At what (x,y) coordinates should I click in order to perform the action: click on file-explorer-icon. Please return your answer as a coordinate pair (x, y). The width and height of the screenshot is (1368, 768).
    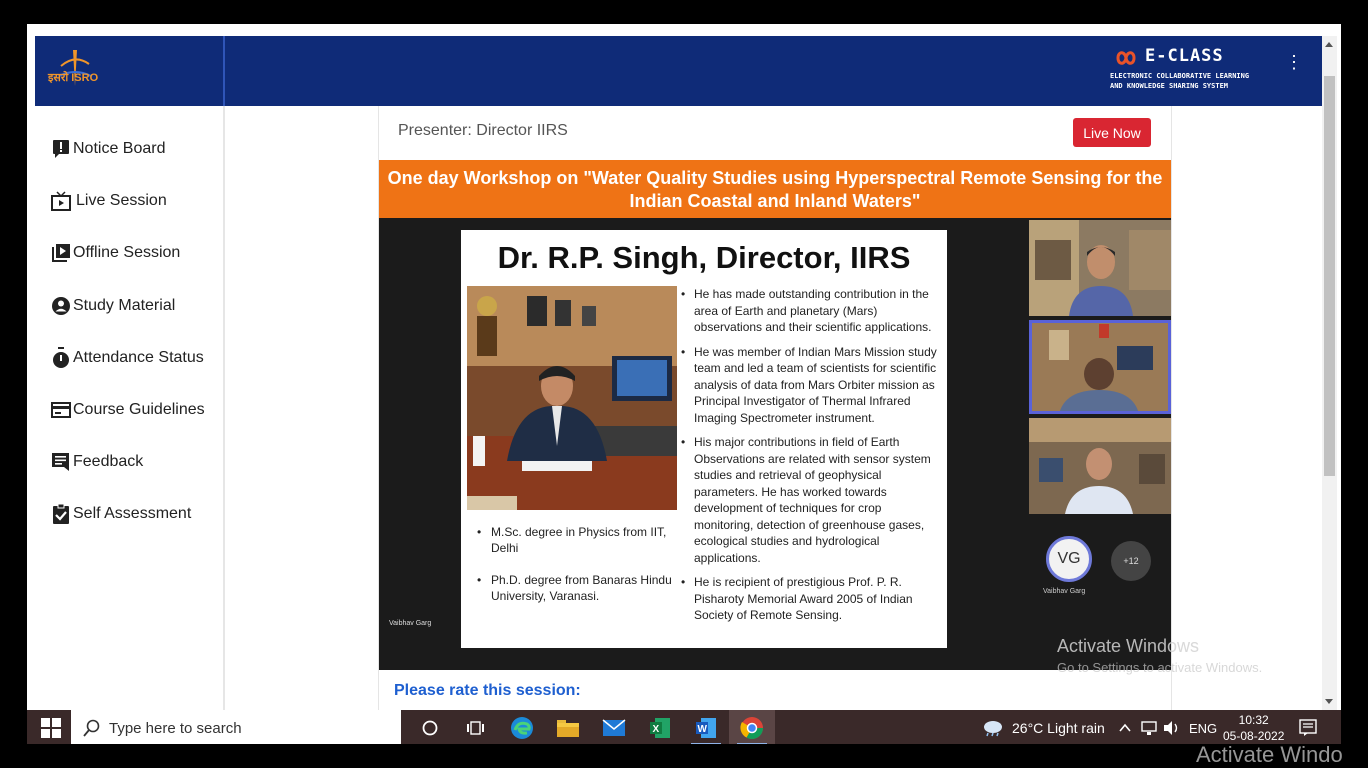
    Looking at the image, I should click on (568, 727).